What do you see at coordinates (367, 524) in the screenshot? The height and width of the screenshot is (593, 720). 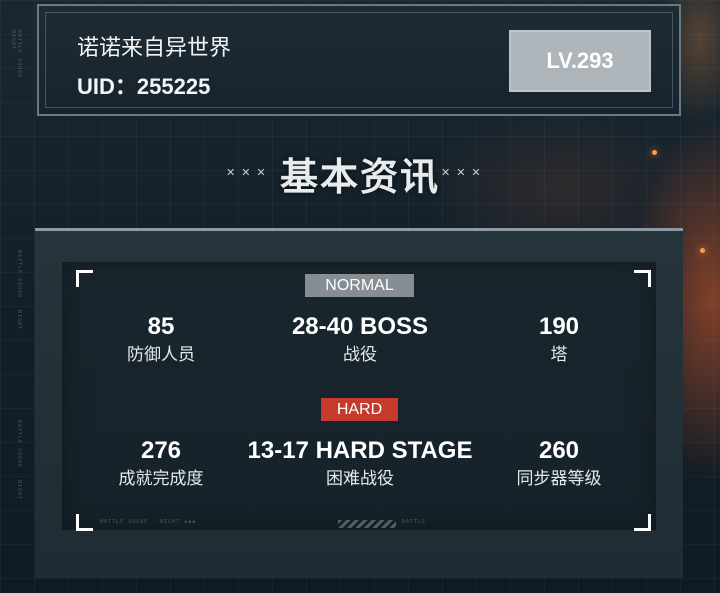 I see `hazard-stripes` at bounding box center [367, 524].